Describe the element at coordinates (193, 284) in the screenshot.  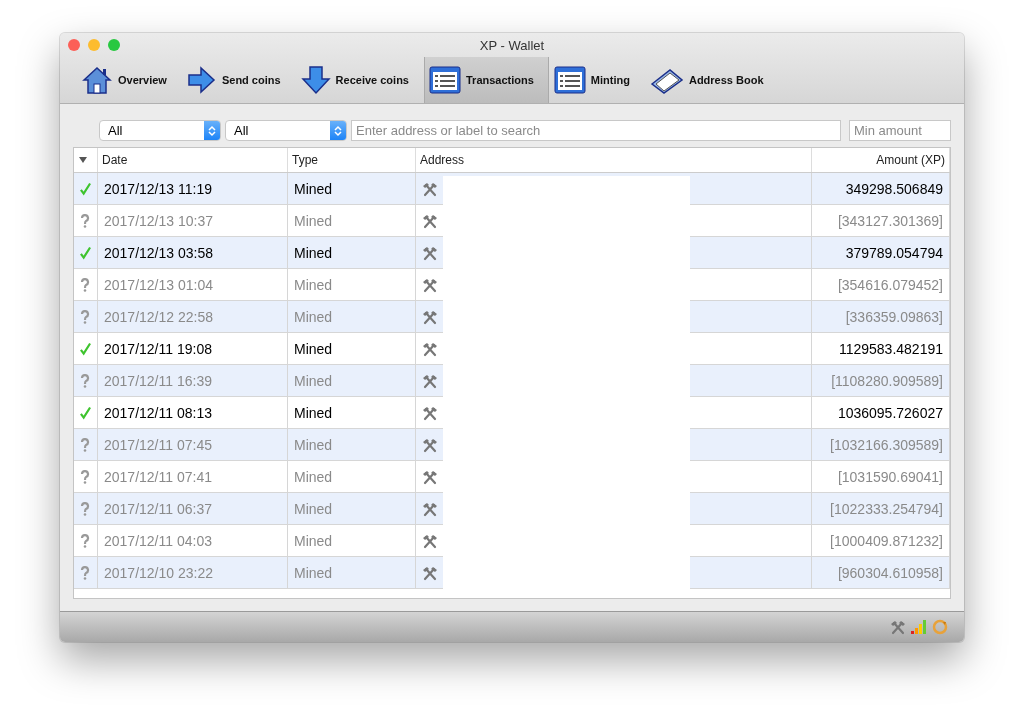
I see `date-cell: 2017/12/13 01:04` at that location.